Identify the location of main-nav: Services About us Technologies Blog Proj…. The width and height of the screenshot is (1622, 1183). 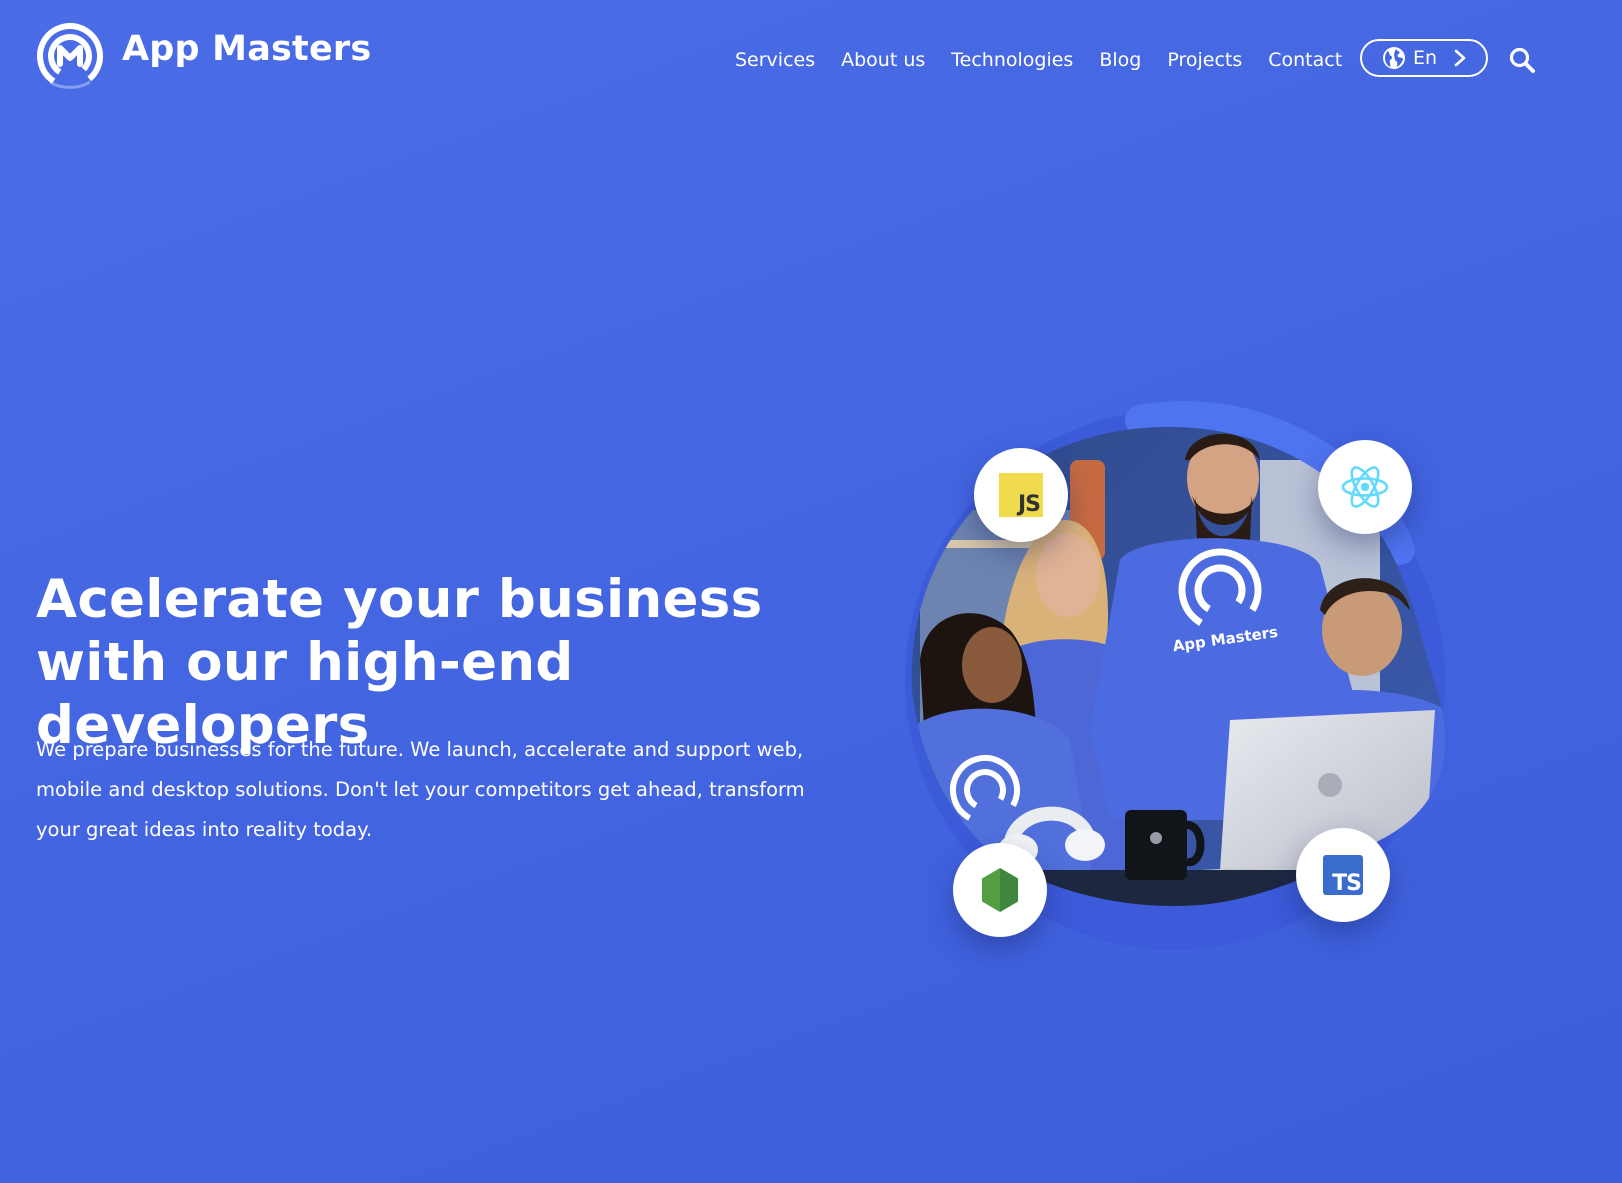
(1051, 60).